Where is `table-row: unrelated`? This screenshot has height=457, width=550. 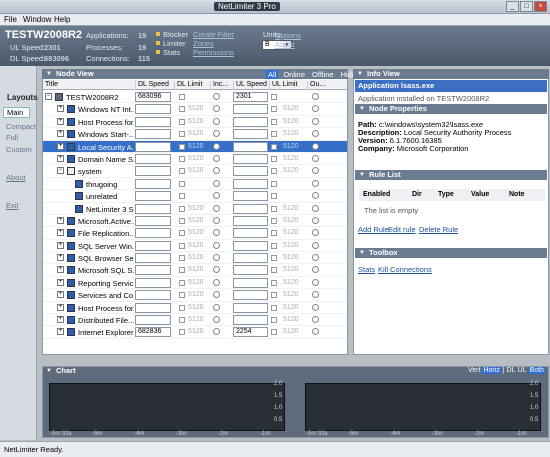 table-row: unrelated is located at coordinates (195, 196).